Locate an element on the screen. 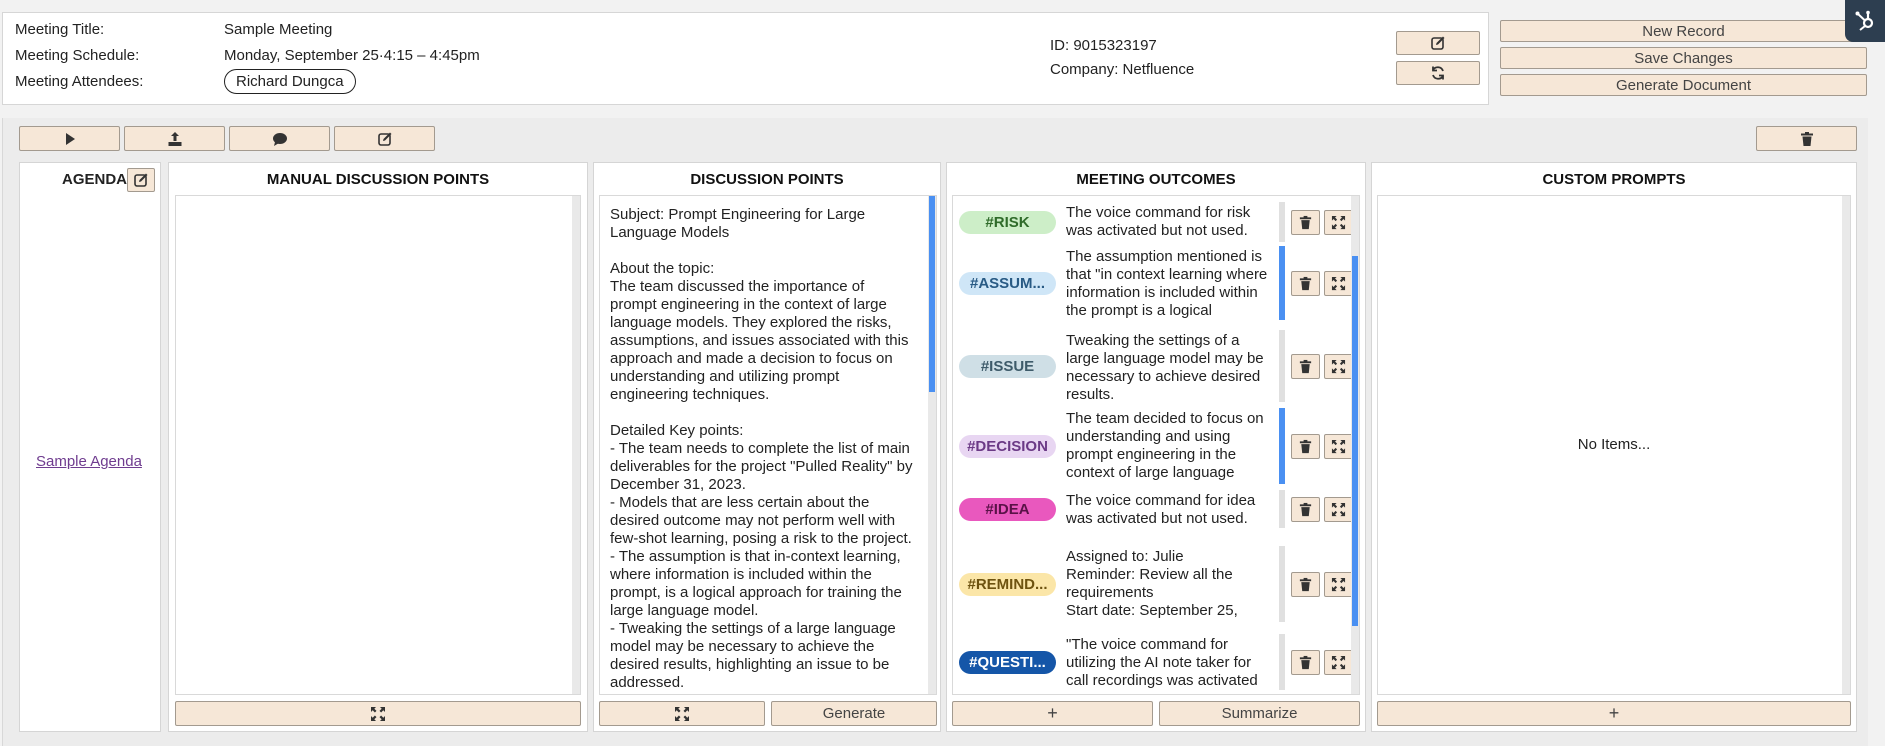  add-prompt-button: + is located at coordinates (1614, 713).